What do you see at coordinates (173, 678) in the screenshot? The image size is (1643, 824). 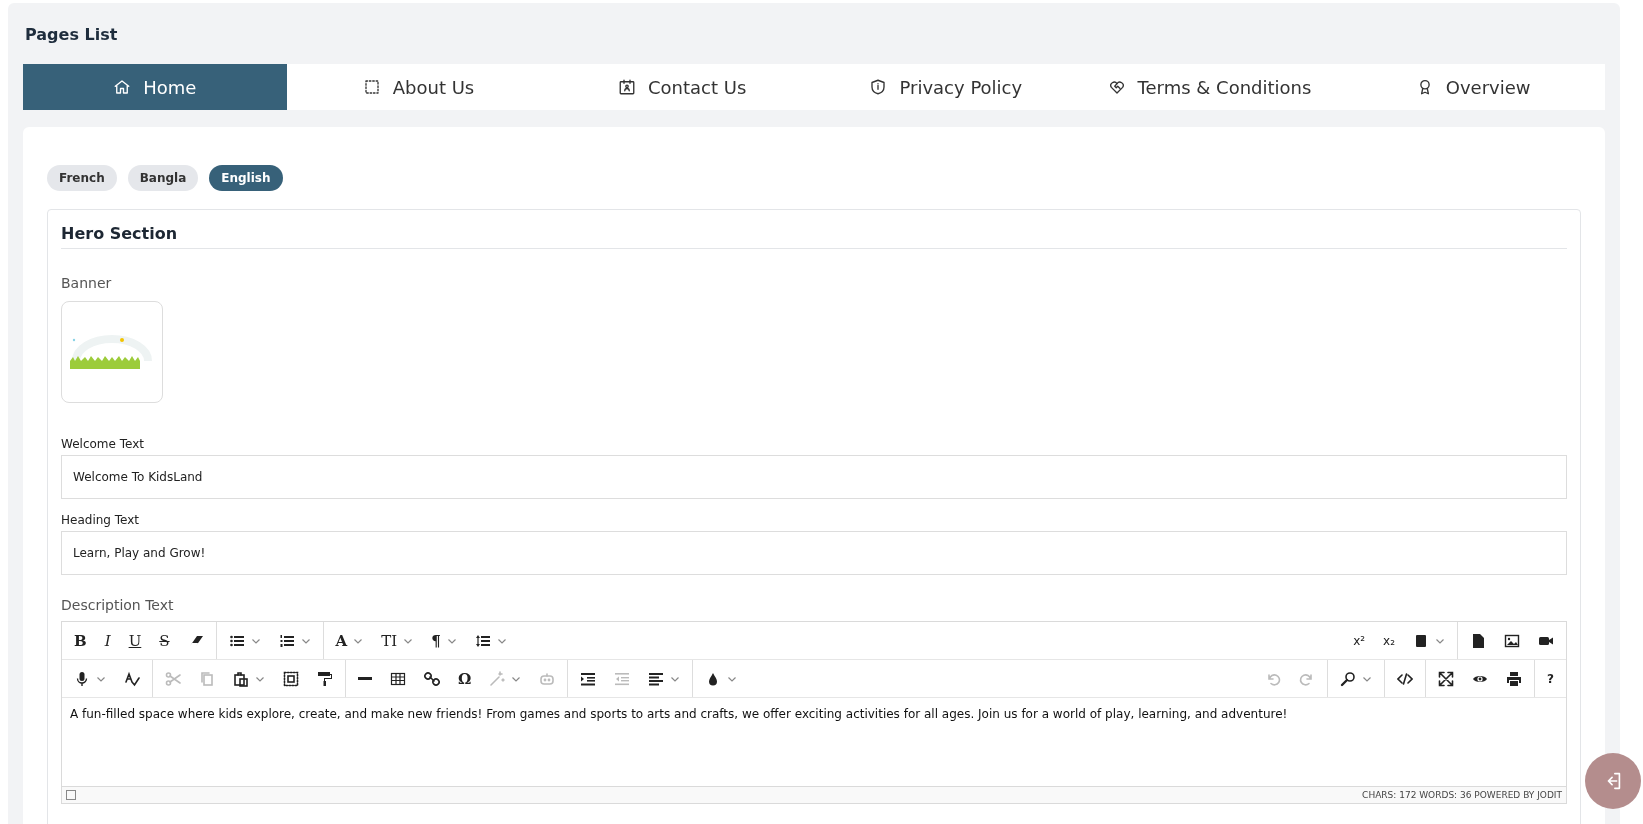 I see `scissors-icon` at bounding box center [173, 678].